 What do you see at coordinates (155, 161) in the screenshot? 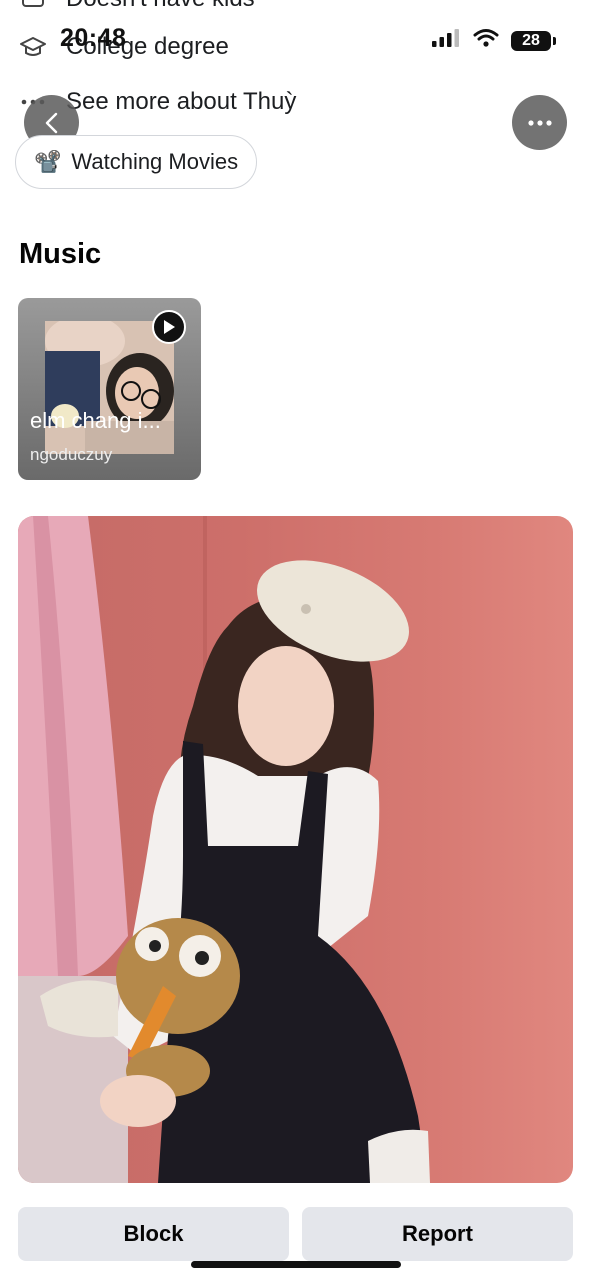
I see `interest-label: Watching Movies` at bounding box center [155, 161].